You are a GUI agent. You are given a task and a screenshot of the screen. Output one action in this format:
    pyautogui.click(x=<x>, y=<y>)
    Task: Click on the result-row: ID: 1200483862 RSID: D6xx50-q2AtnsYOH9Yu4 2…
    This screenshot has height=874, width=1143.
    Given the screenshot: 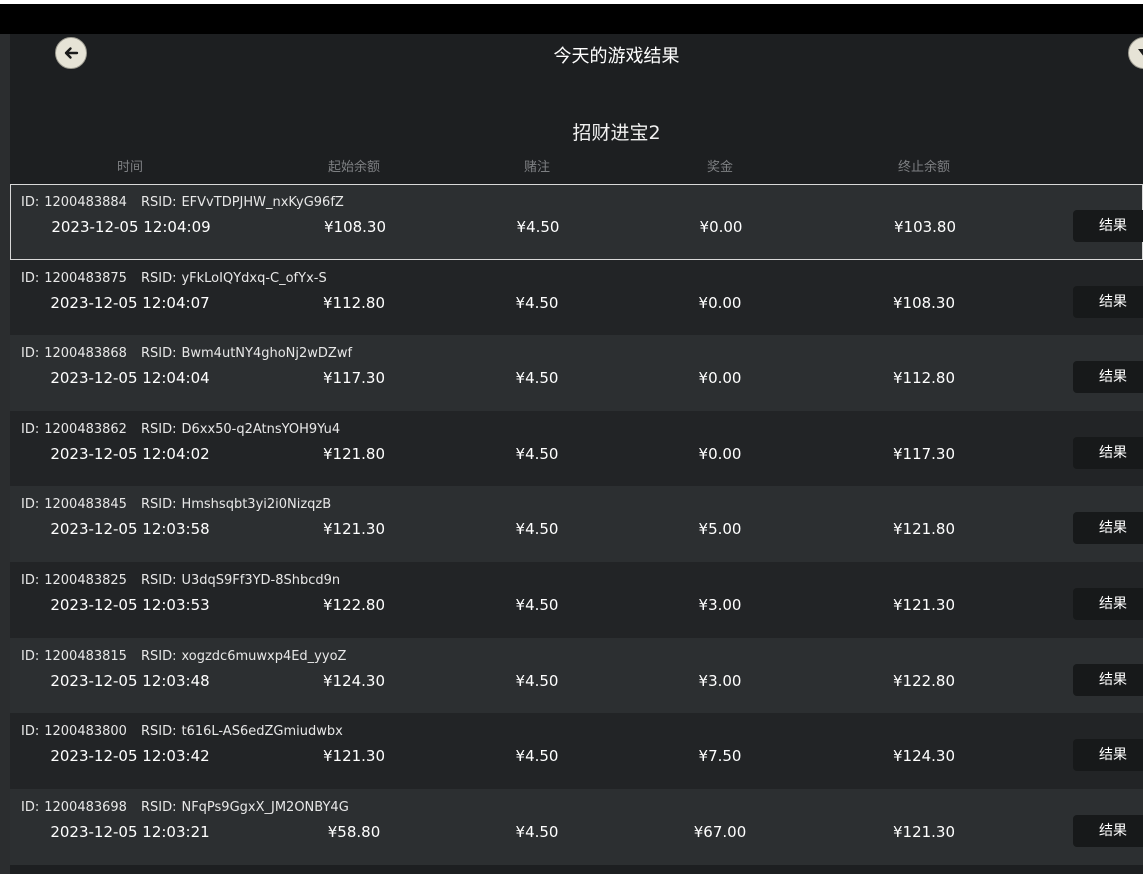 What is the action you would take?
    pyautogui.click(x=576, y=448)
    